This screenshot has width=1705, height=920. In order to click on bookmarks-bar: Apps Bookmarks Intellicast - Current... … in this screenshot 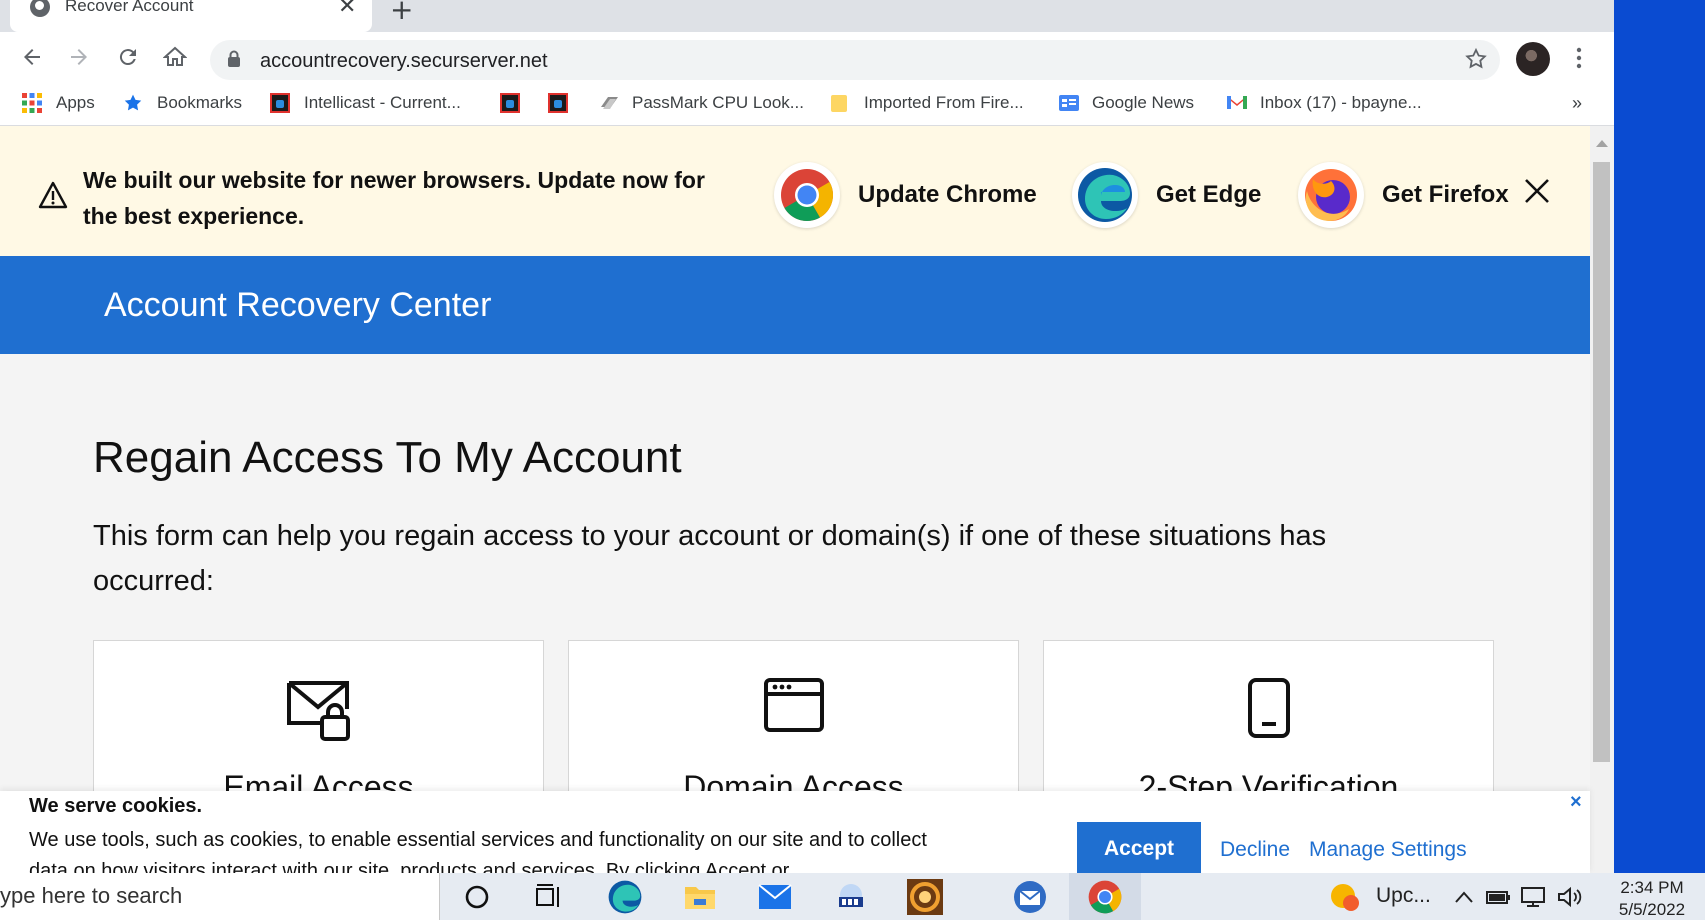, I will do `click(807, 106)`.